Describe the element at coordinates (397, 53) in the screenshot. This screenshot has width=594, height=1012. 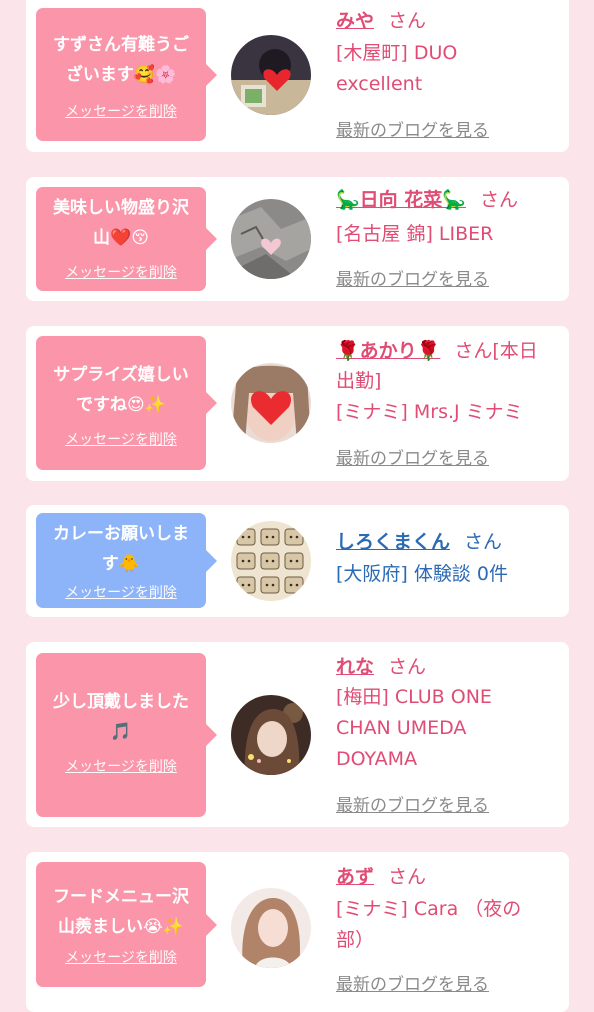
I see `sender-shop: [木屋町] DUO` at that location.